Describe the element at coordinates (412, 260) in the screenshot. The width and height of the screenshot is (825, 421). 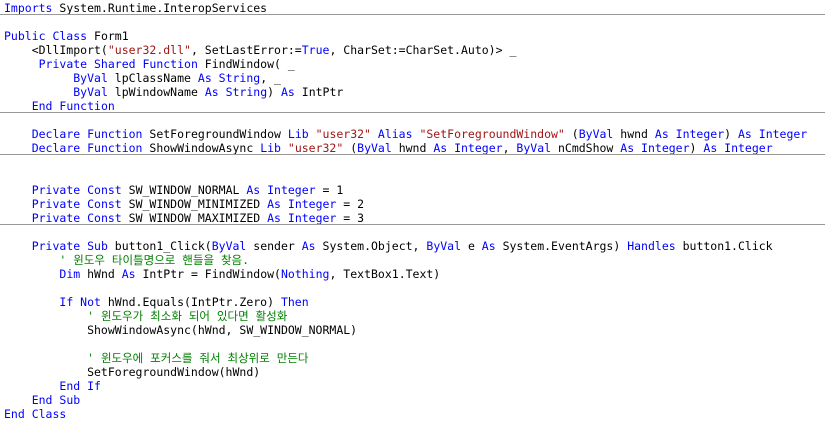
I see `code-line: ' 윈도우 타이틀명으로 핸들을 찾음.` at that location.